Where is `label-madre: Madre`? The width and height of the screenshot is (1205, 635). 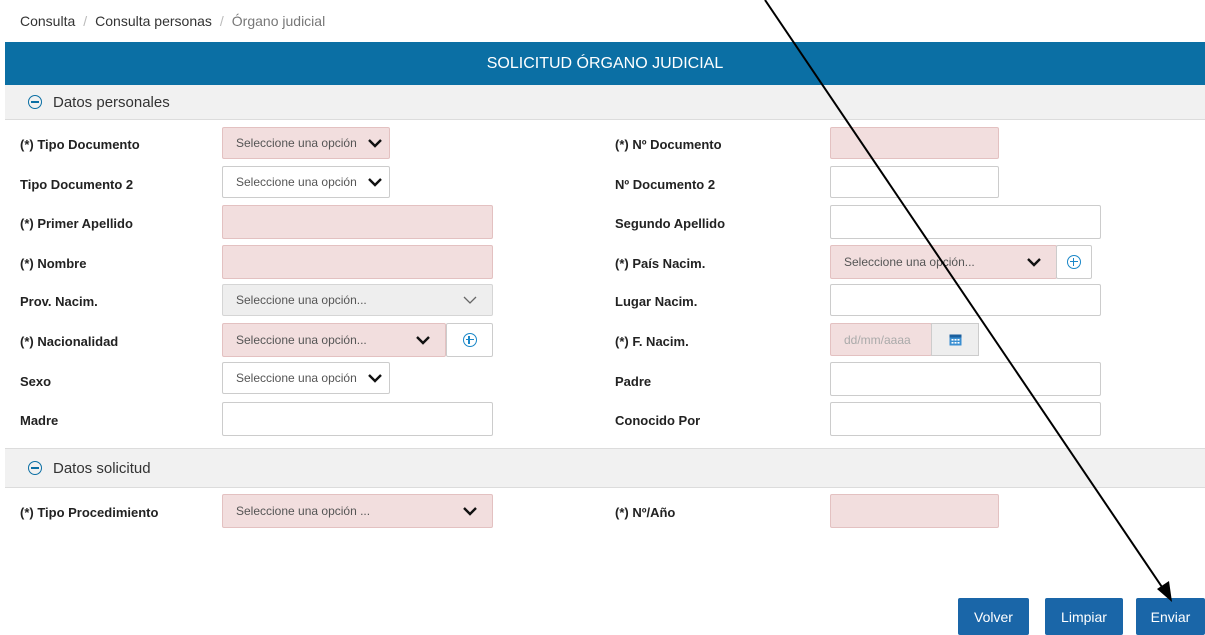
label-madre: Madre is located at coordinates (39, 420).